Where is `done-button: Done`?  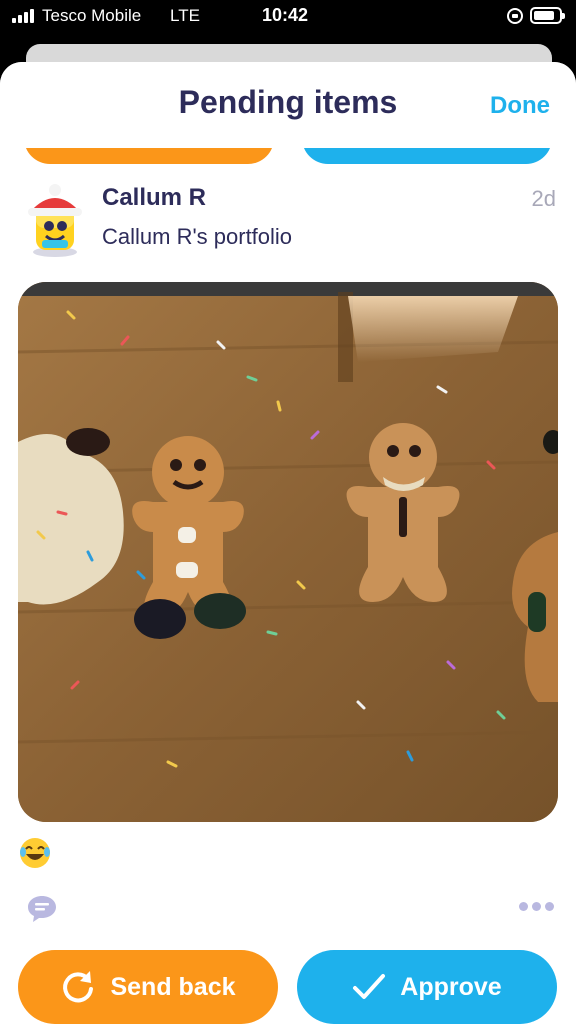
done-button: Done is located at coordinates (520, 106).